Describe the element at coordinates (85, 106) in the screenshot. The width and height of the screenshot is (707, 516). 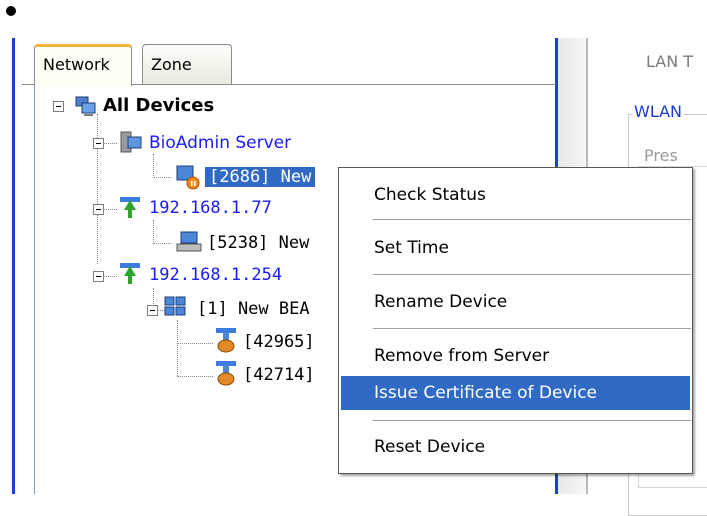
I see `computers-icon` at that location.